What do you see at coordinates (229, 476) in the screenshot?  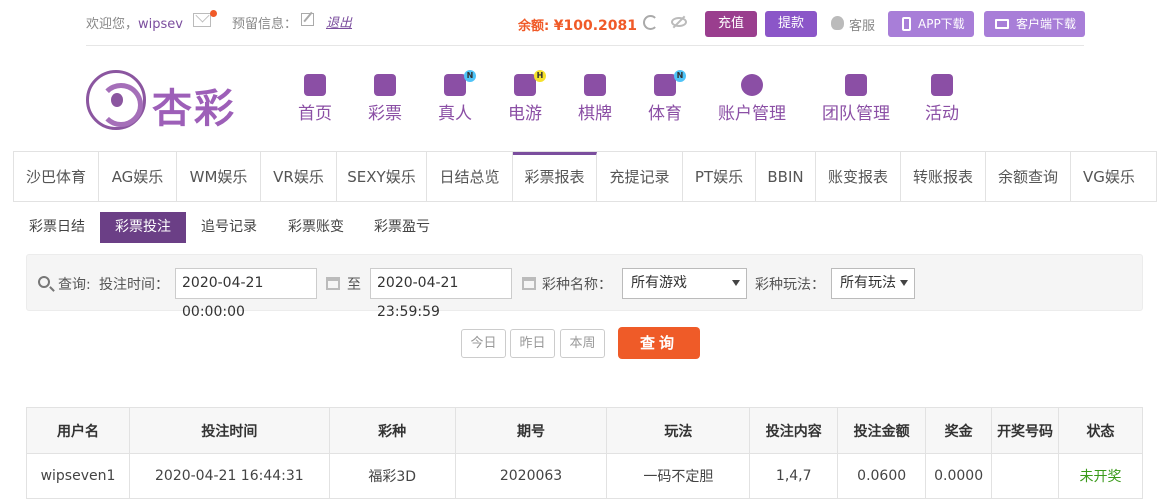 I see `table-cell: 2020-04-21 16:44:31` at bounding box center [229, 476].